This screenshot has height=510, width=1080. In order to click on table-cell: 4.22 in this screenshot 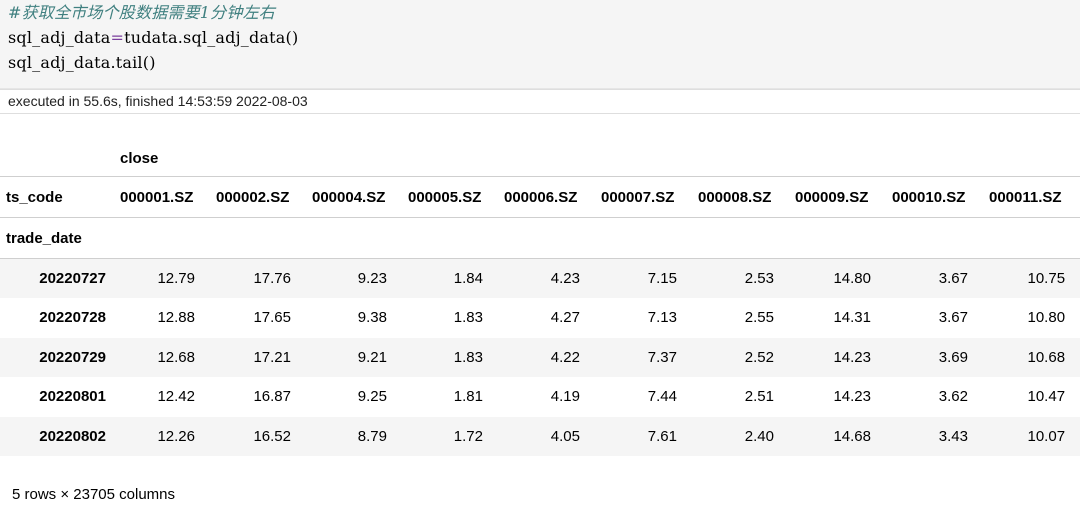, I will do `click(565, 357)`.